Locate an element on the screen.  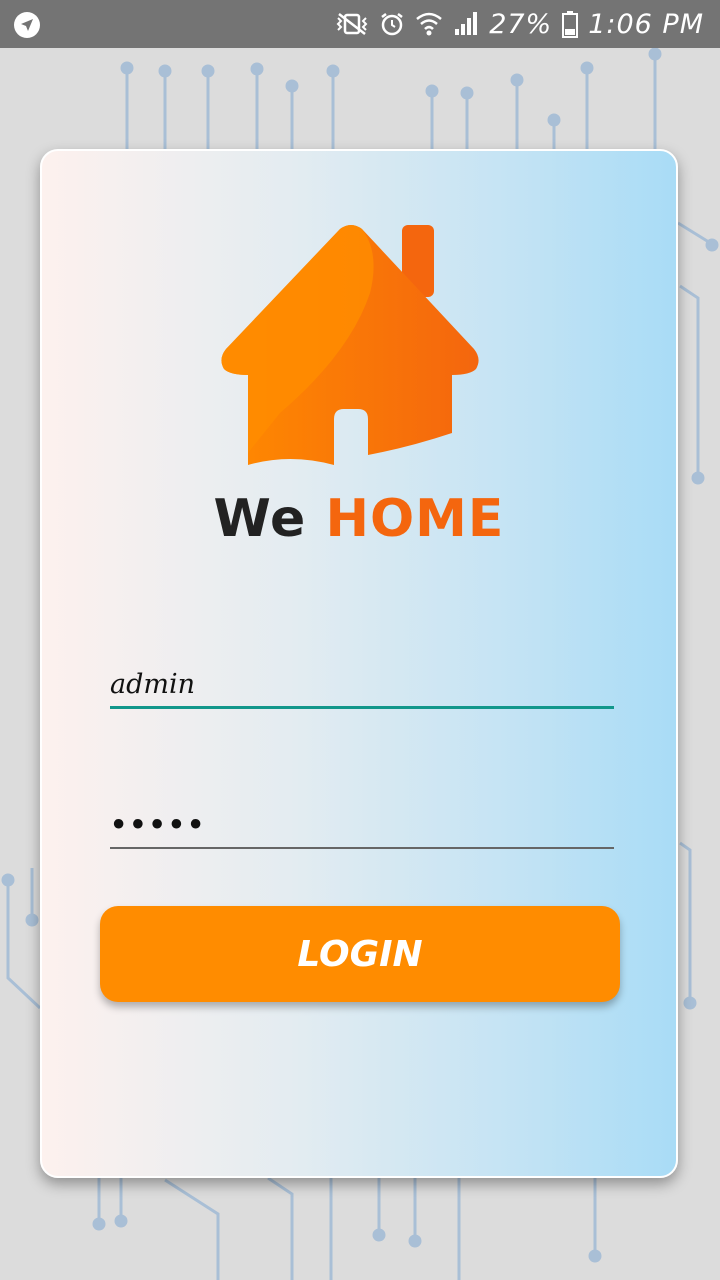
username-input is located at coordinates (362, 686).